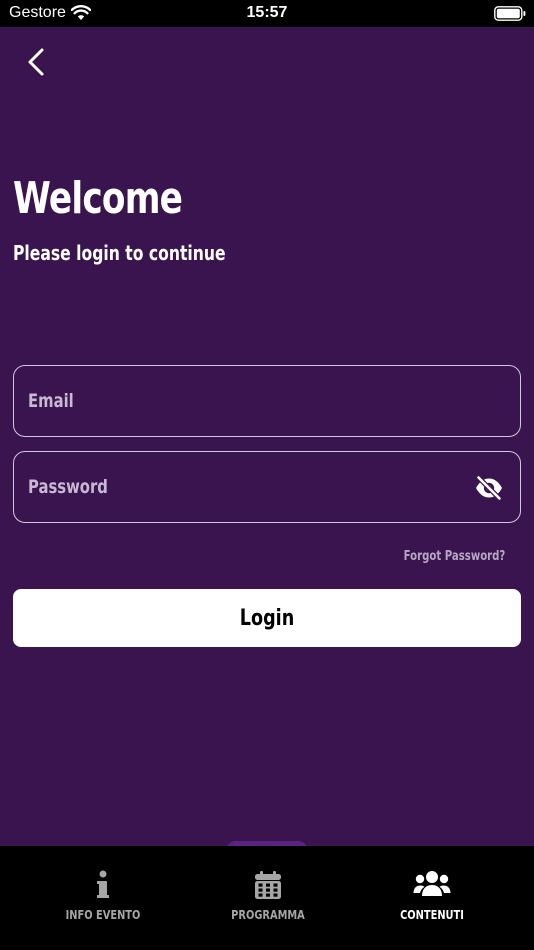 The image size is (534, 950). I want to click on back-button, so click(37, 62).